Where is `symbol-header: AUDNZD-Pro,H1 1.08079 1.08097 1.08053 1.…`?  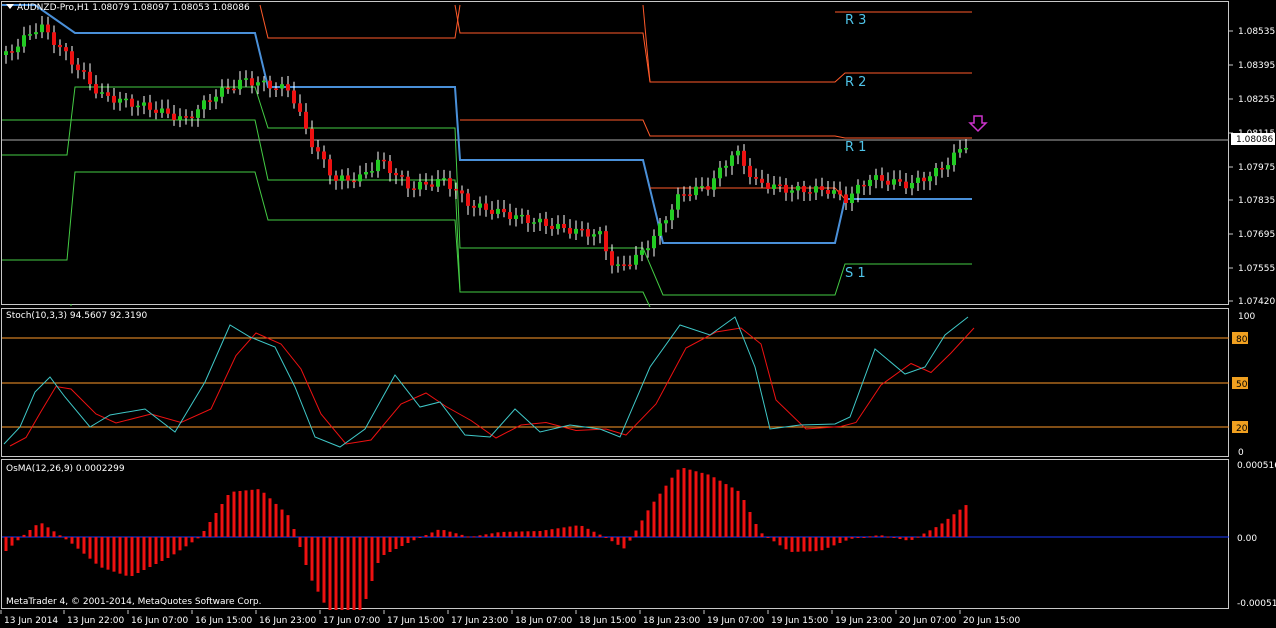
symbol-header: AUDNZD-Pro,H1 1.08079 1.08097 1.08053 1.… is located at coordinates (128, 8).